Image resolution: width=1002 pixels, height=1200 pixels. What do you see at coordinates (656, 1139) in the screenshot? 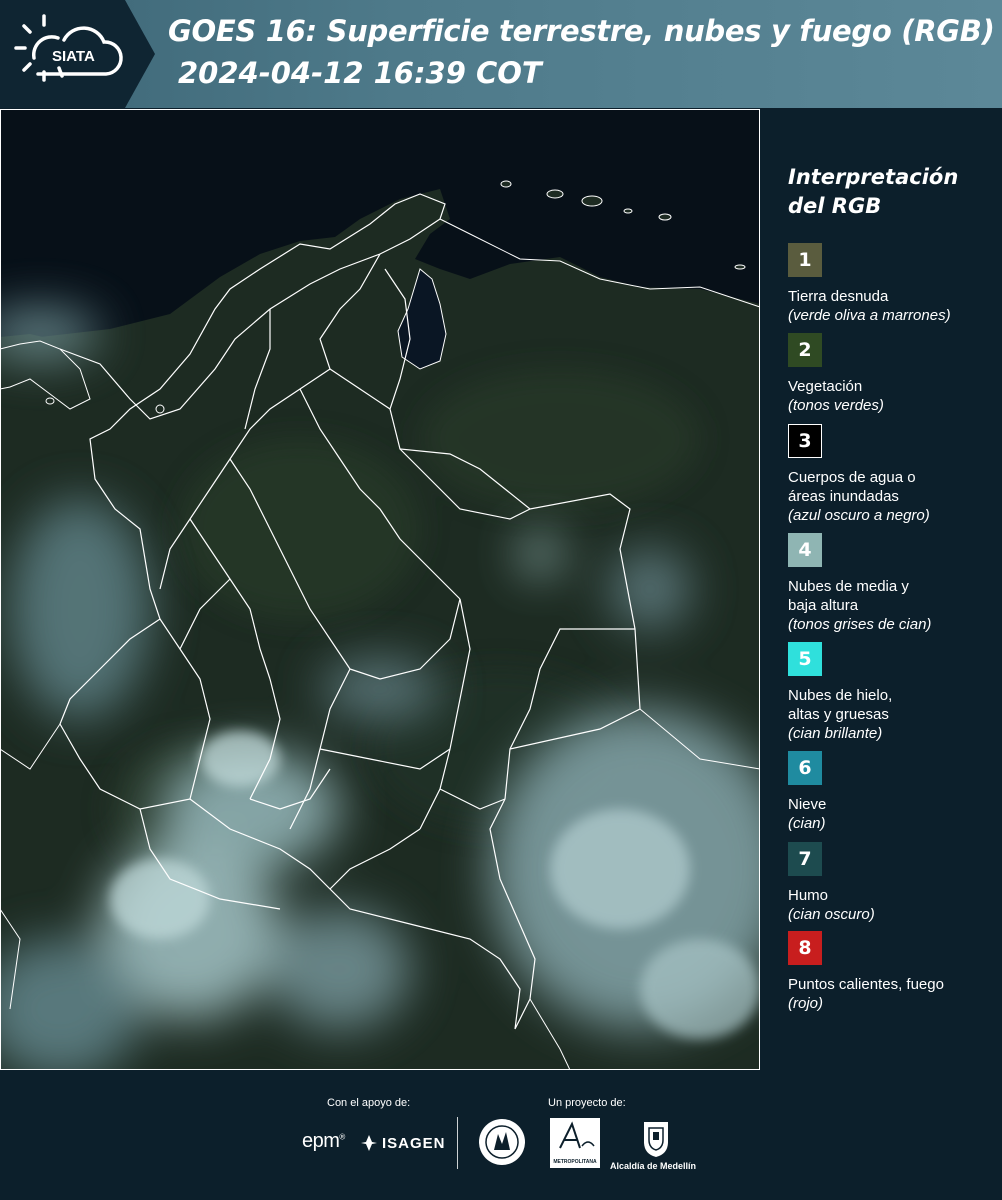
I see `alcaldia-shield-icon` at bounding box center [656, 1139].